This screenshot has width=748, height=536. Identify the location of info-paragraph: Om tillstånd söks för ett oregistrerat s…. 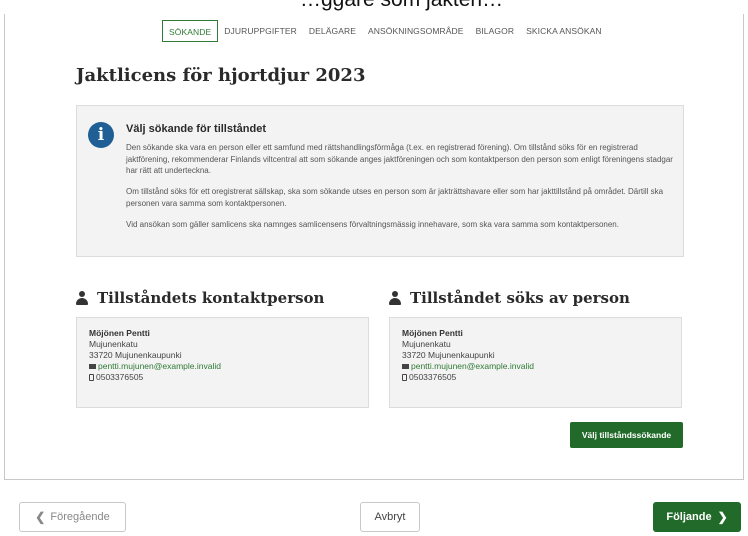
(395, 197).